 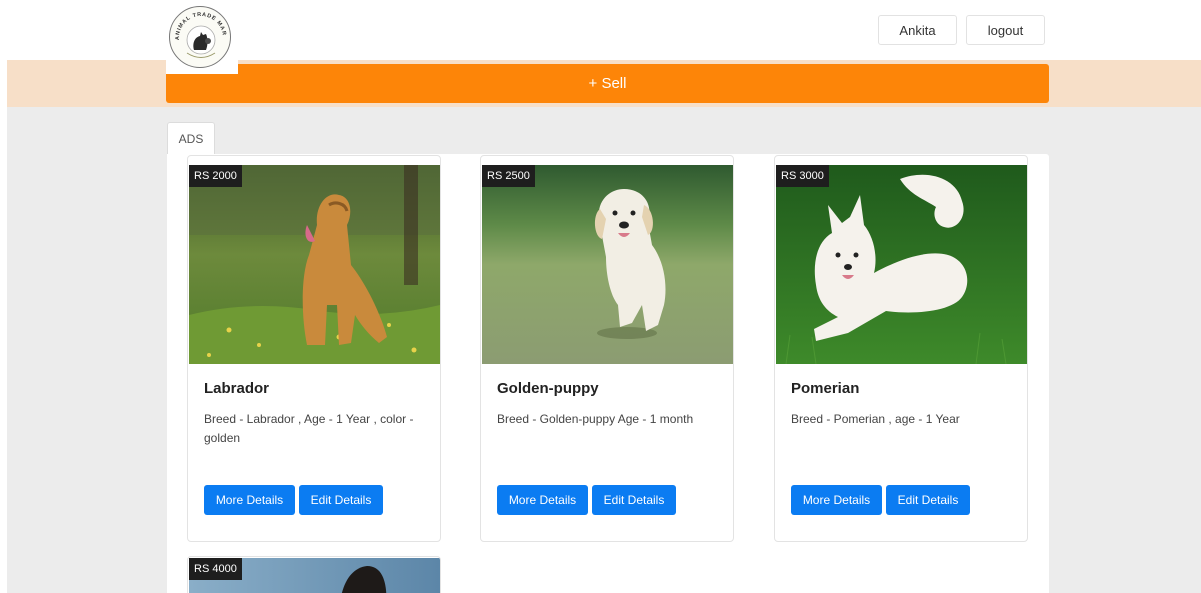 What do you see at coordinates (802, 176) in the screenshot?
I see `price-badge: RS 3000` at bounding box center [802, 176].